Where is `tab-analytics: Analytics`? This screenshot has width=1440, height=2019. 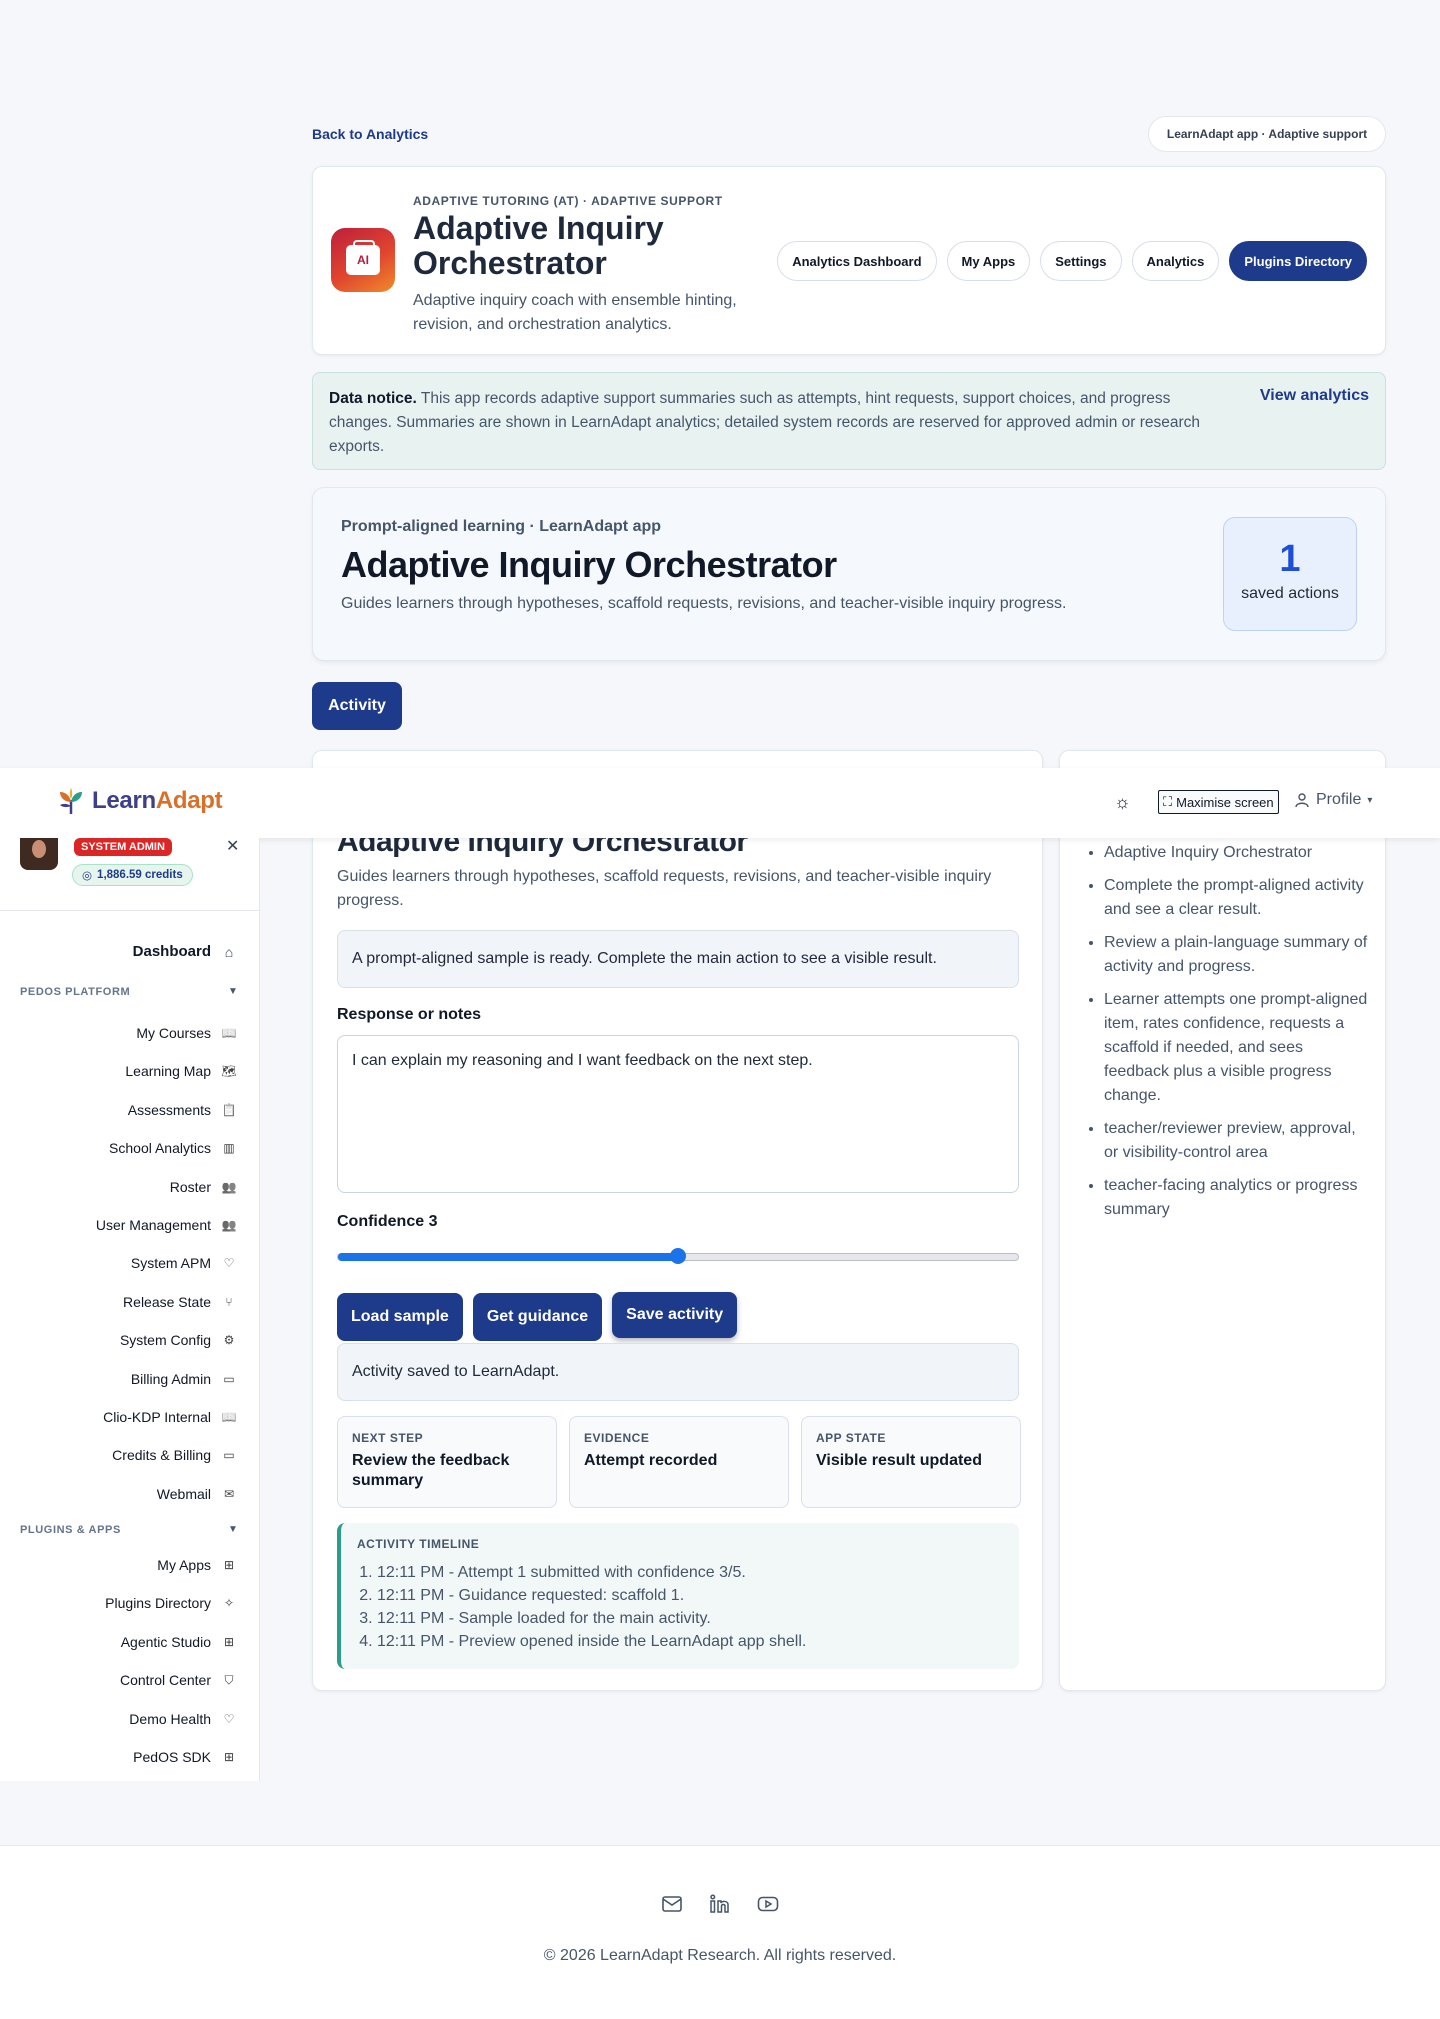 tab-analytics: Analytics is located at coordinates (1175, 261).